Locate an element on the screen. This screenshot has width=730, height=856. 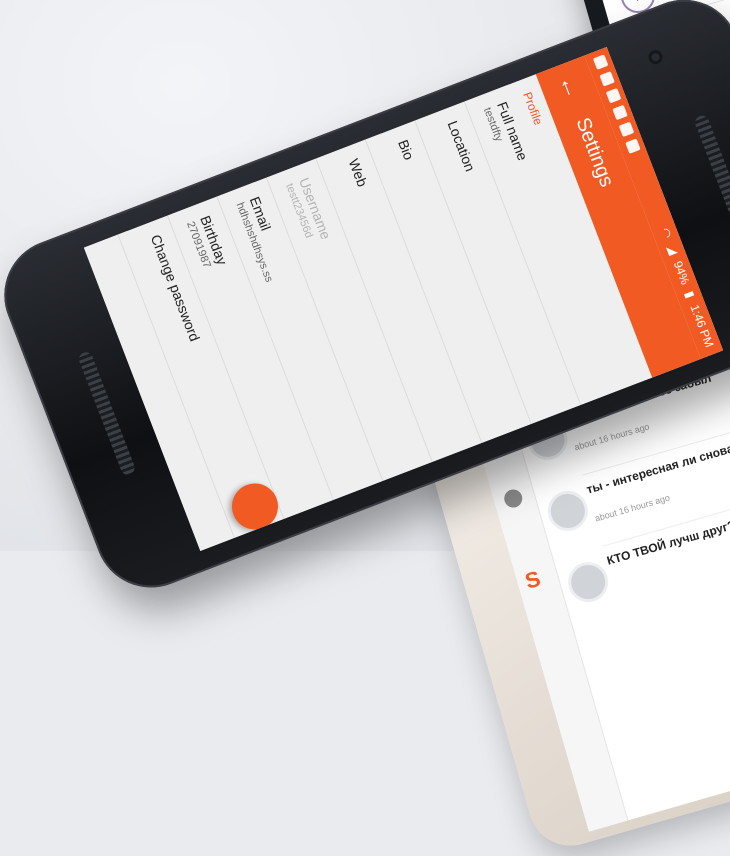
wifi-icon: ◠ is located at coordinates (666, 233).